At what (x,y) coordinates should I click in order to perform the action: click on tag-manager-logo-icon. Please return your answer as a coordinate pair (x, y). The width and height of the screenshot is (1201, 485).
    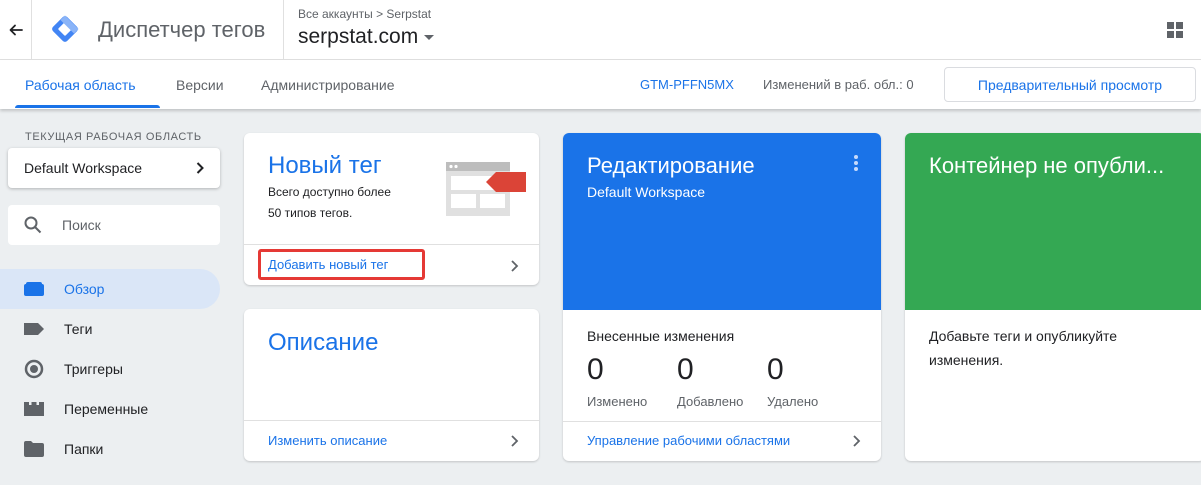
    Looking at the image, I should click on (65, 28).